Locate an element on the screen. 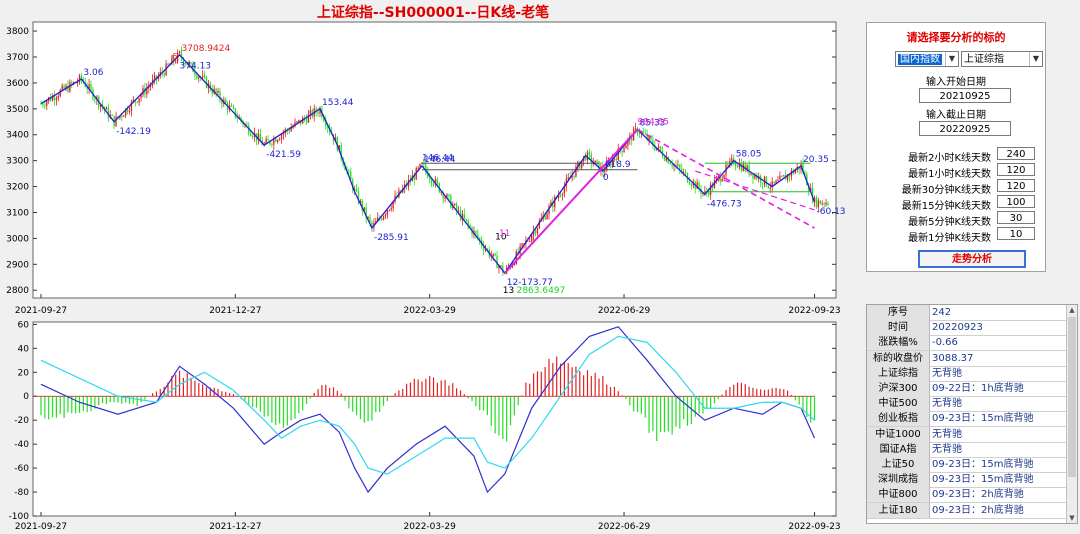  param-value-input: 240 is located at coordinates (1016, 153).